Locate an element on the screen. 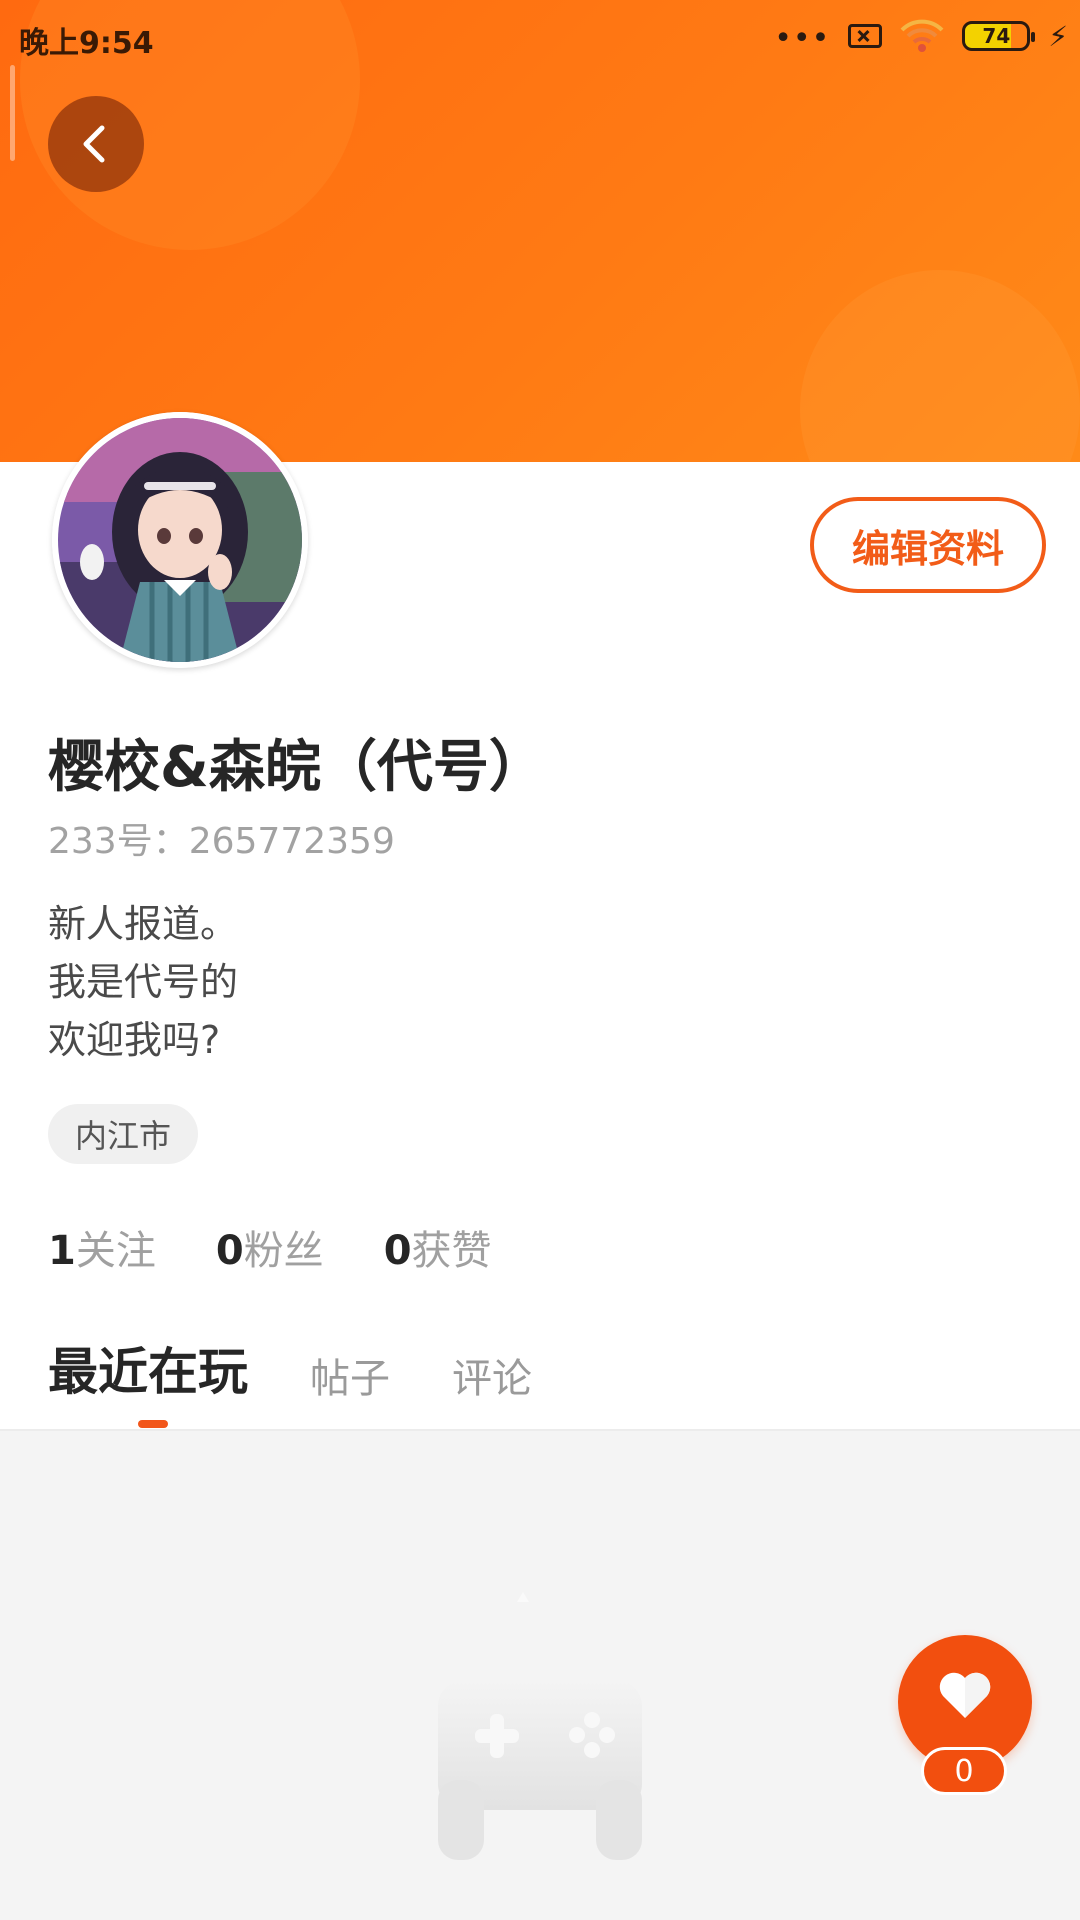  bio-line: 我是代号的 is located at coordinates (143, 982).